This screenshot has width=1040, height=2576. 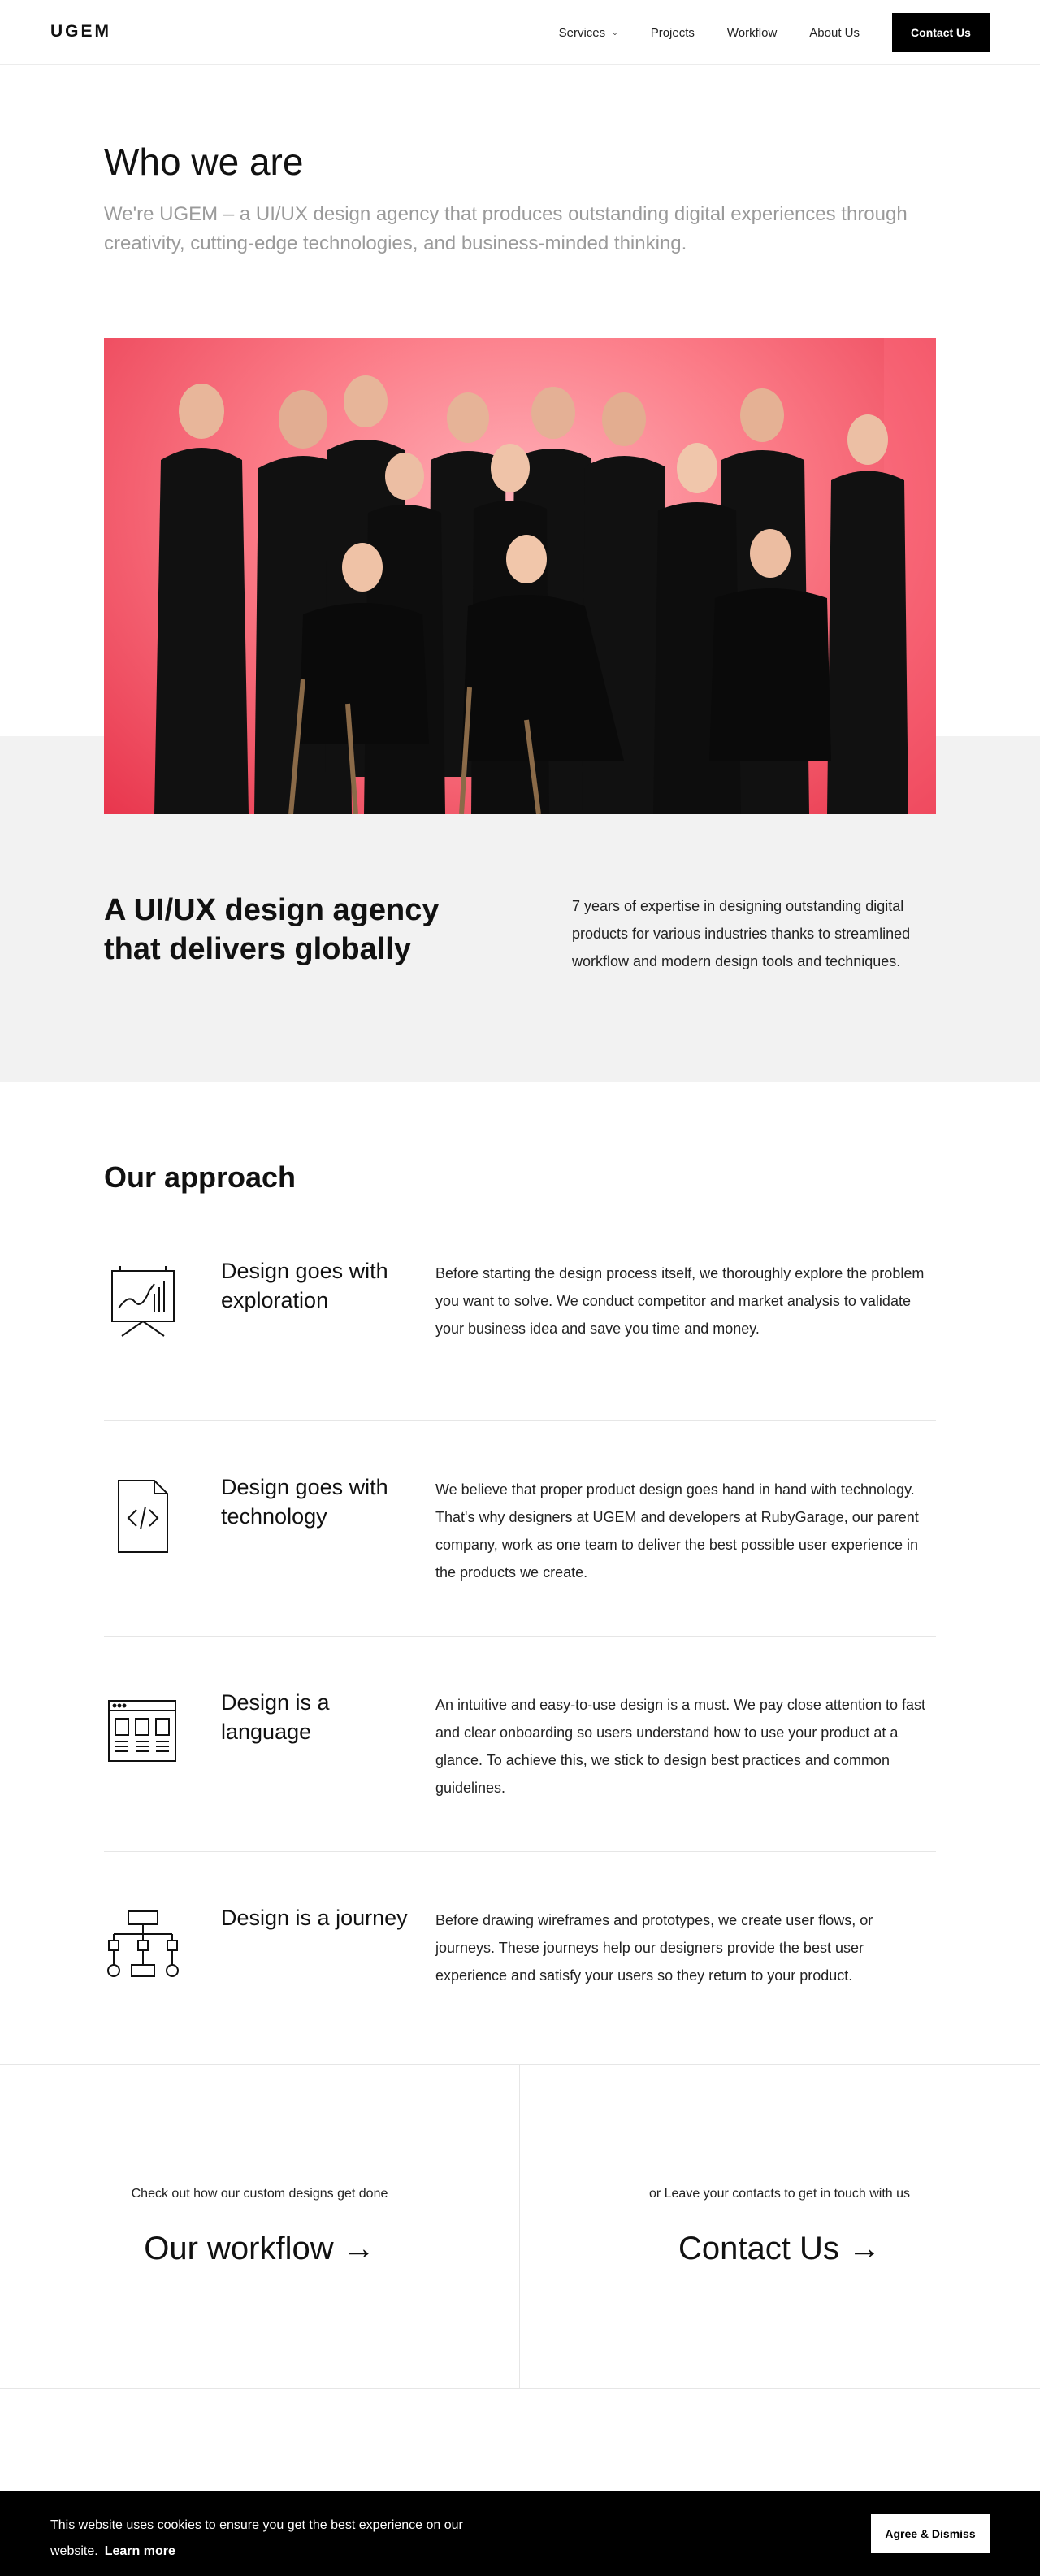 I want to click on nav-item-workflow: Workflow, so click(x=752, y=33).